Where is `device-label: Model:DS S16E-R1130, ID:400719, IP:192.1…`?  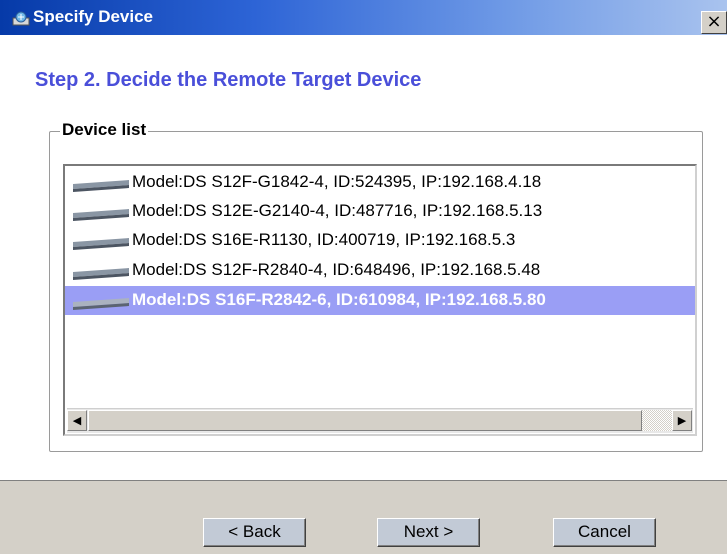 device-label: Model:DS S16E-R1130, ID:400719, IP:192.1… is located at coordinates (324, 239).